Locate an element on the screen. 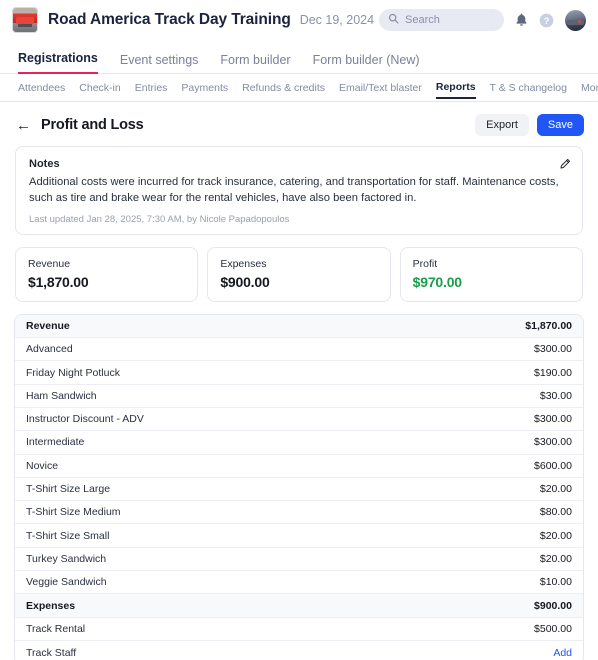  row-label: T-Shirt Size Large is located at coordinates (68, 489).